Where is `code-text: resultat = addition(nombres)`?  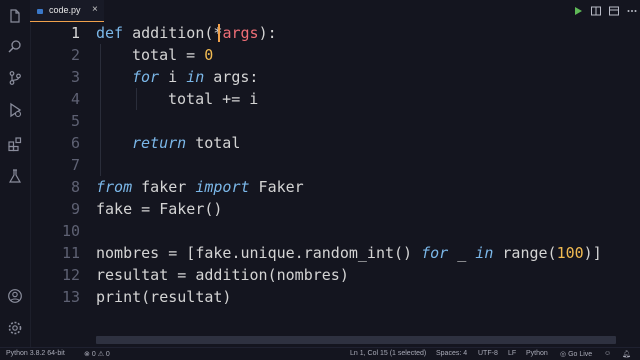 code-text: resultat = addition(nombres) is located at coordinates (222, 275).